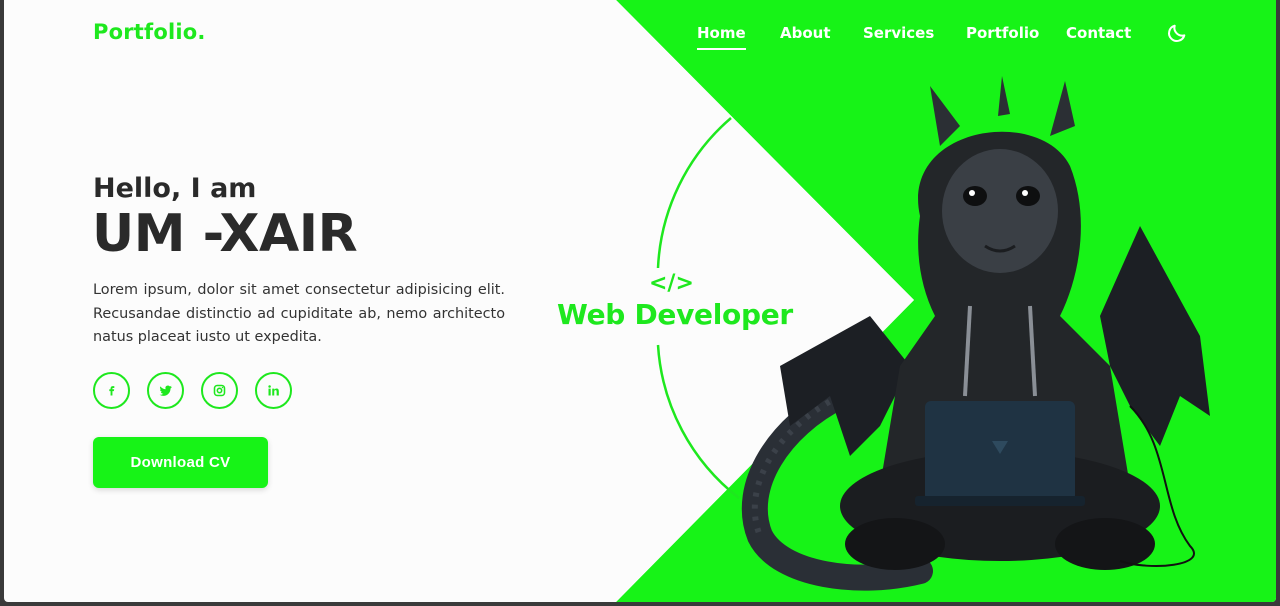  What do you see at coordinates (165, 390) in the screenshot?
I see `twitter-icon` at bounding box center [165, 390].